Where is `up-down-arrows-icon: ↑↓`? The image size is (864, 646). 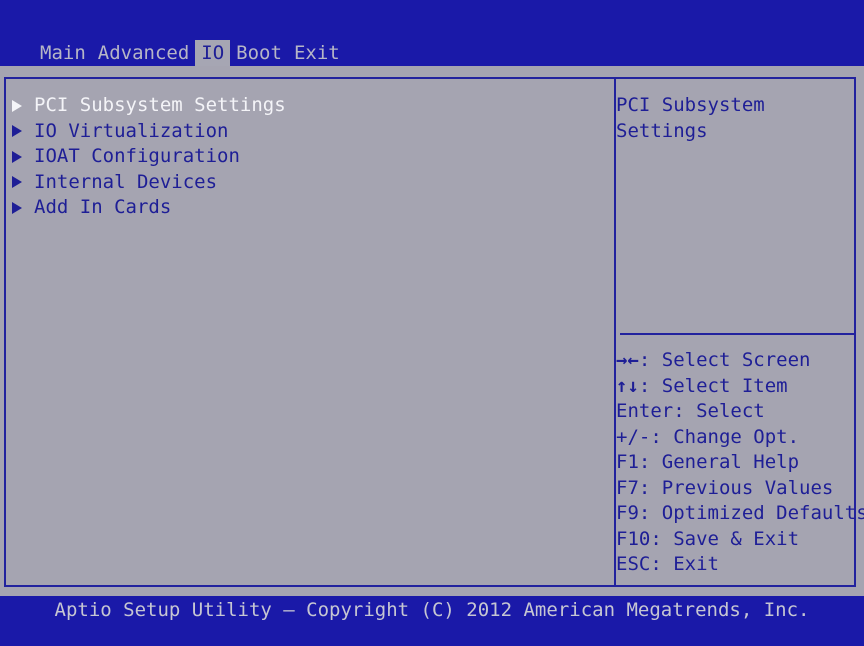 up-down-arrows-icon: ↑↓ is located at coordinates (627, 385).